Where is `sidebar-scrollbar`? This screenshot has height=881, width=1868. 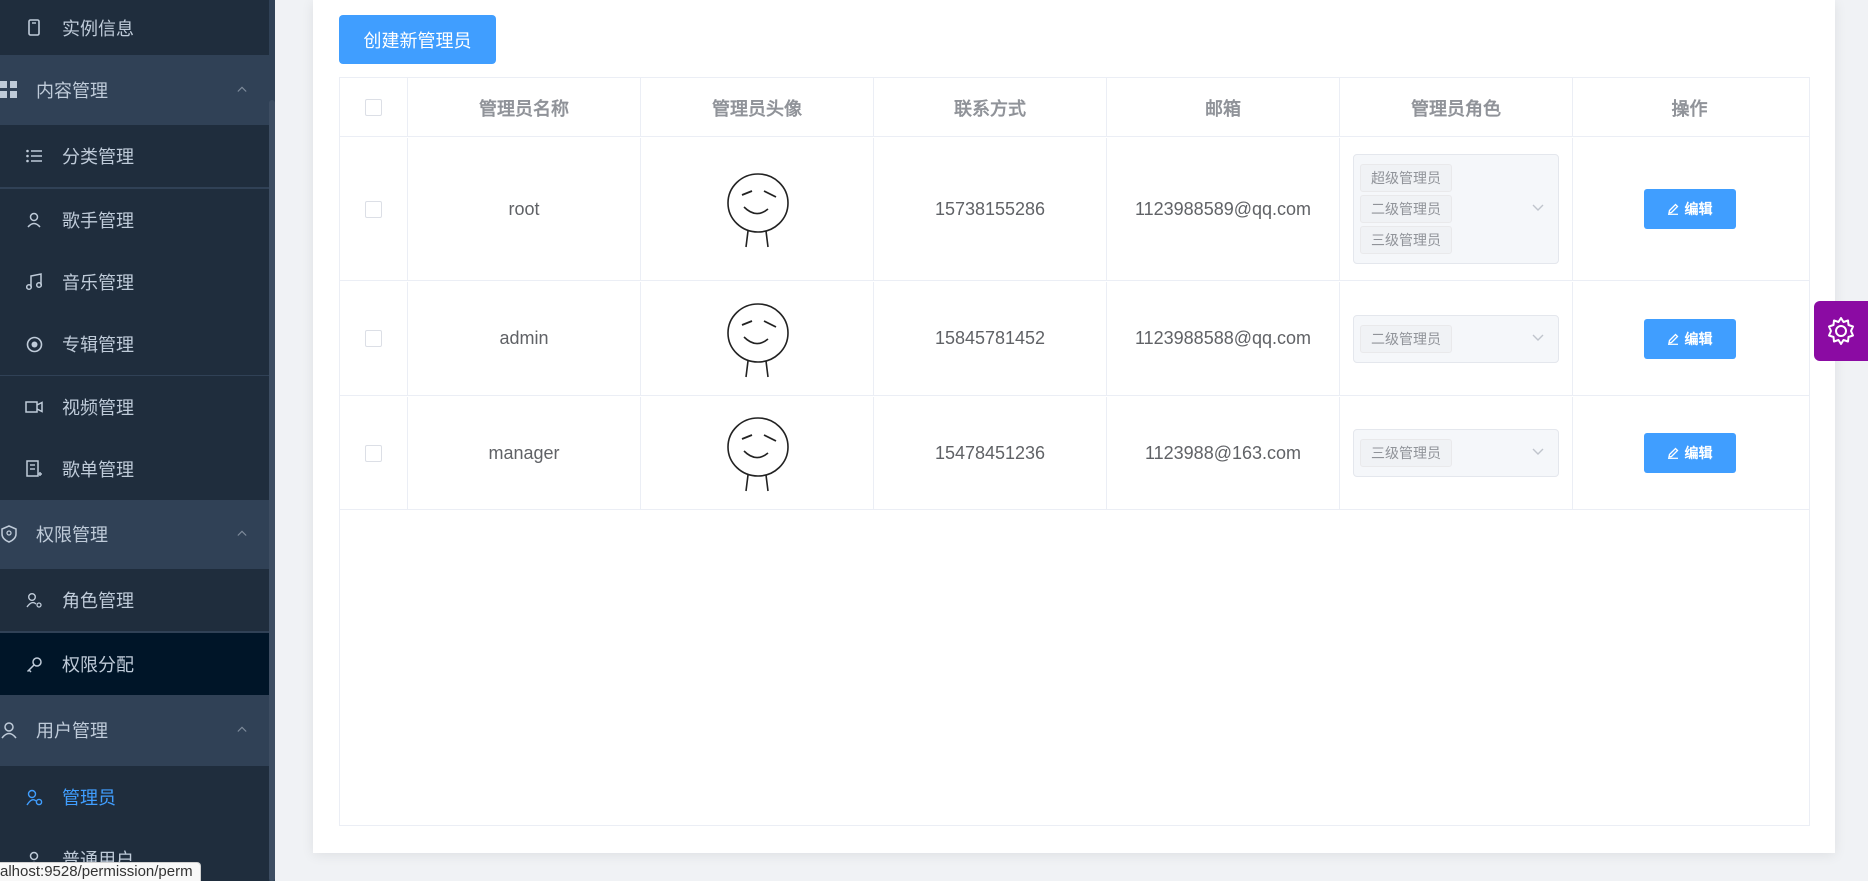 sidebar-scrollbar is located at coordinates (272, 490).